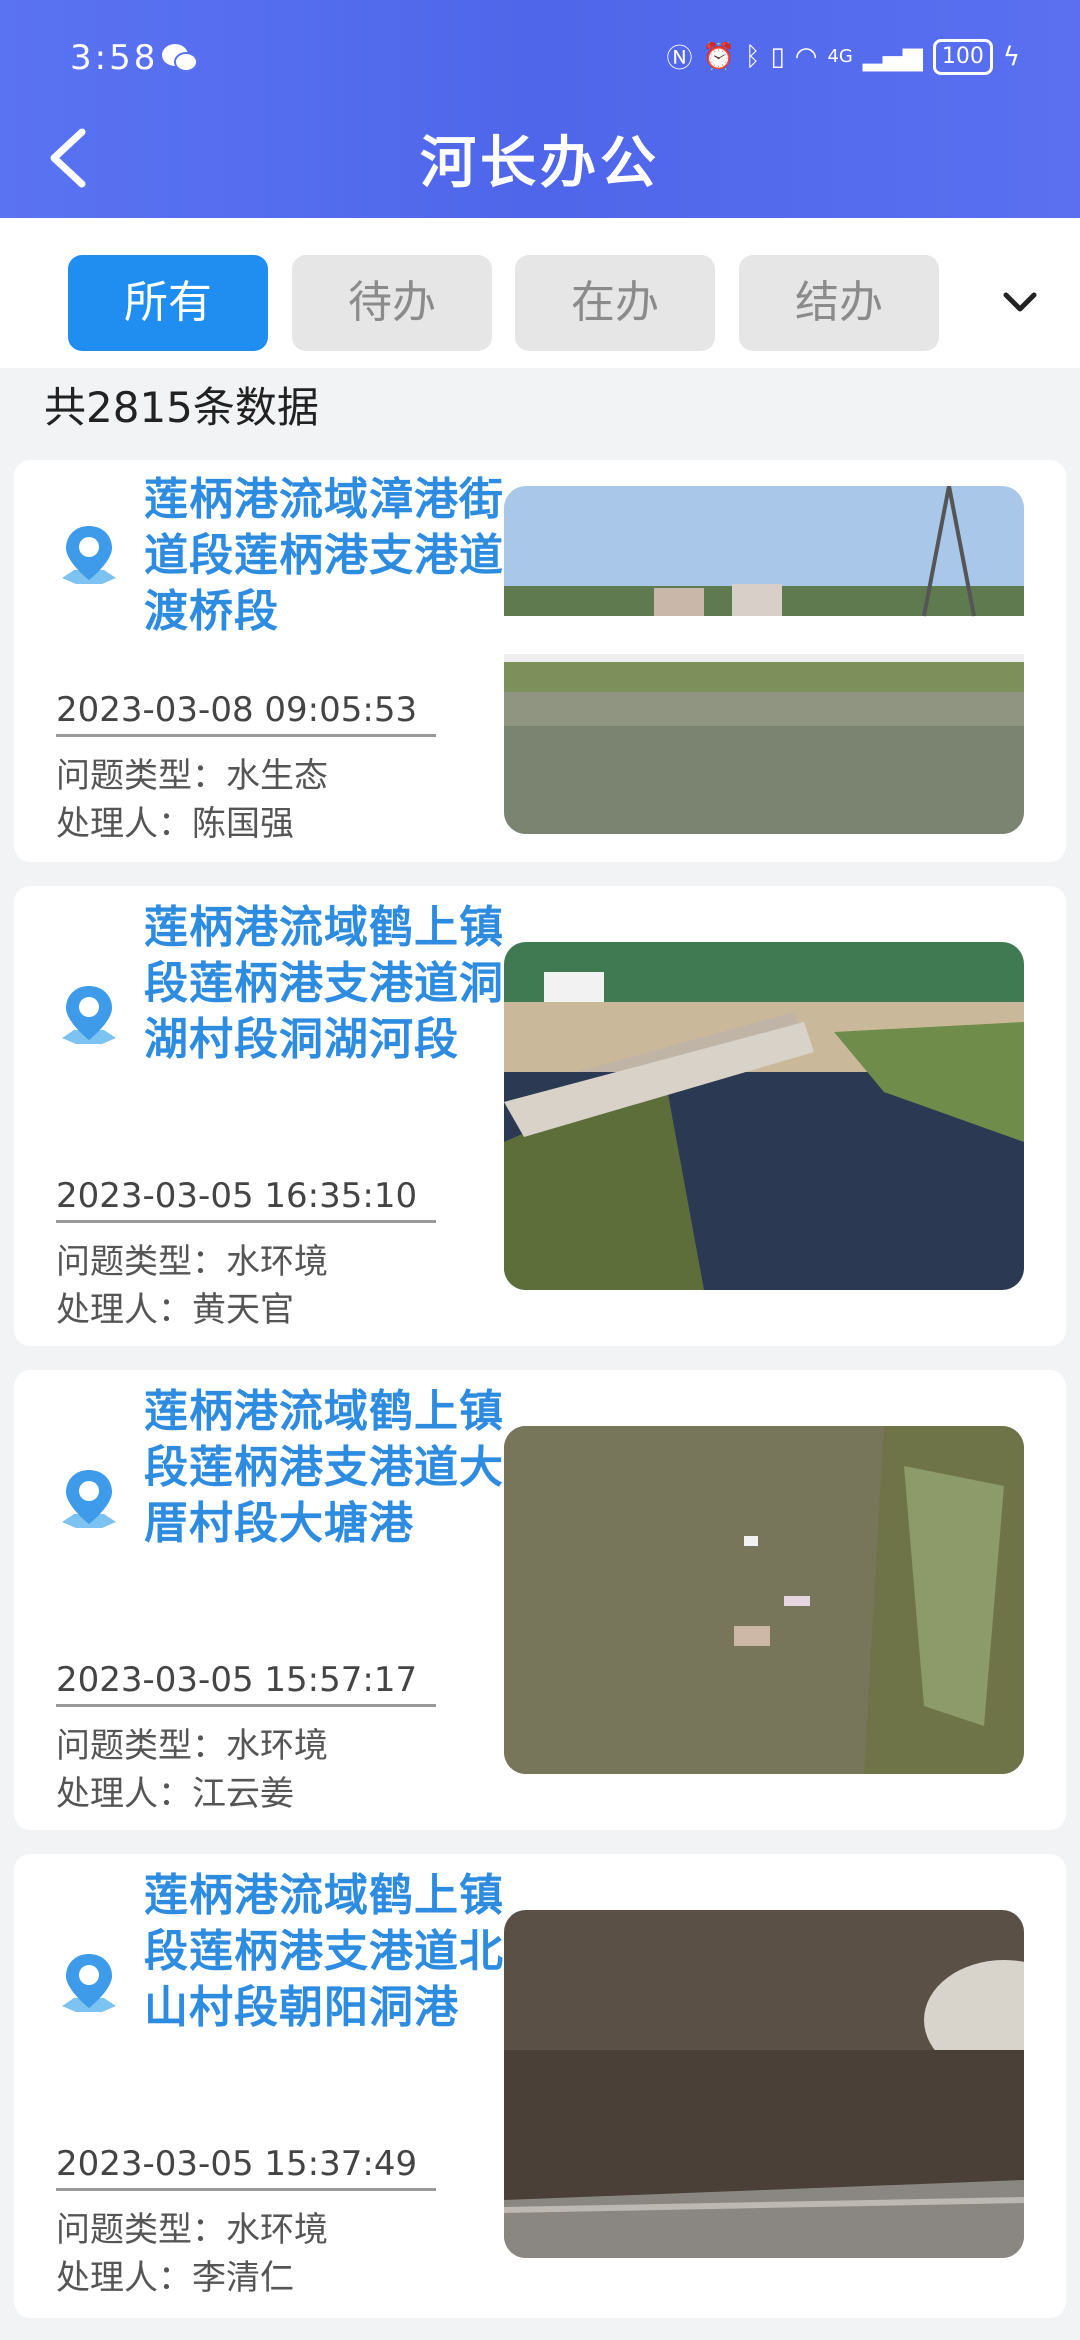 The width and height of the screenshot is (1080, 2340). What do you see at coordinates (777, 56) in the screenshot?
I see `vibrate-icon: ▯` at bounding box center [777, 56].